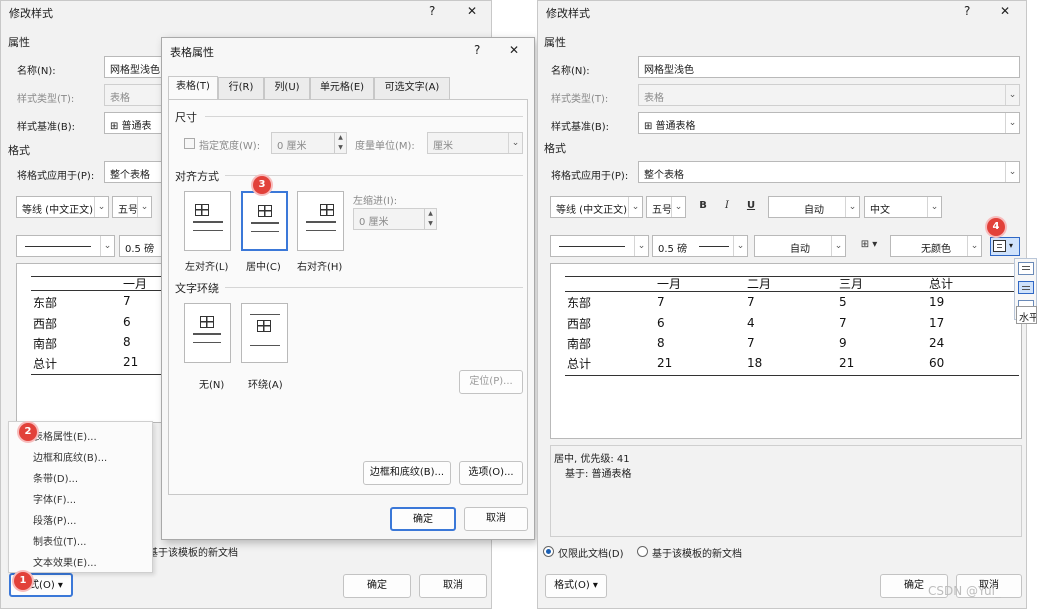 The image size is (1037, 609). Describe the element at coordinates (700, 246) in the screenshot. I see `right-border-size-select: 0.5 磅 ⌄` at that location.